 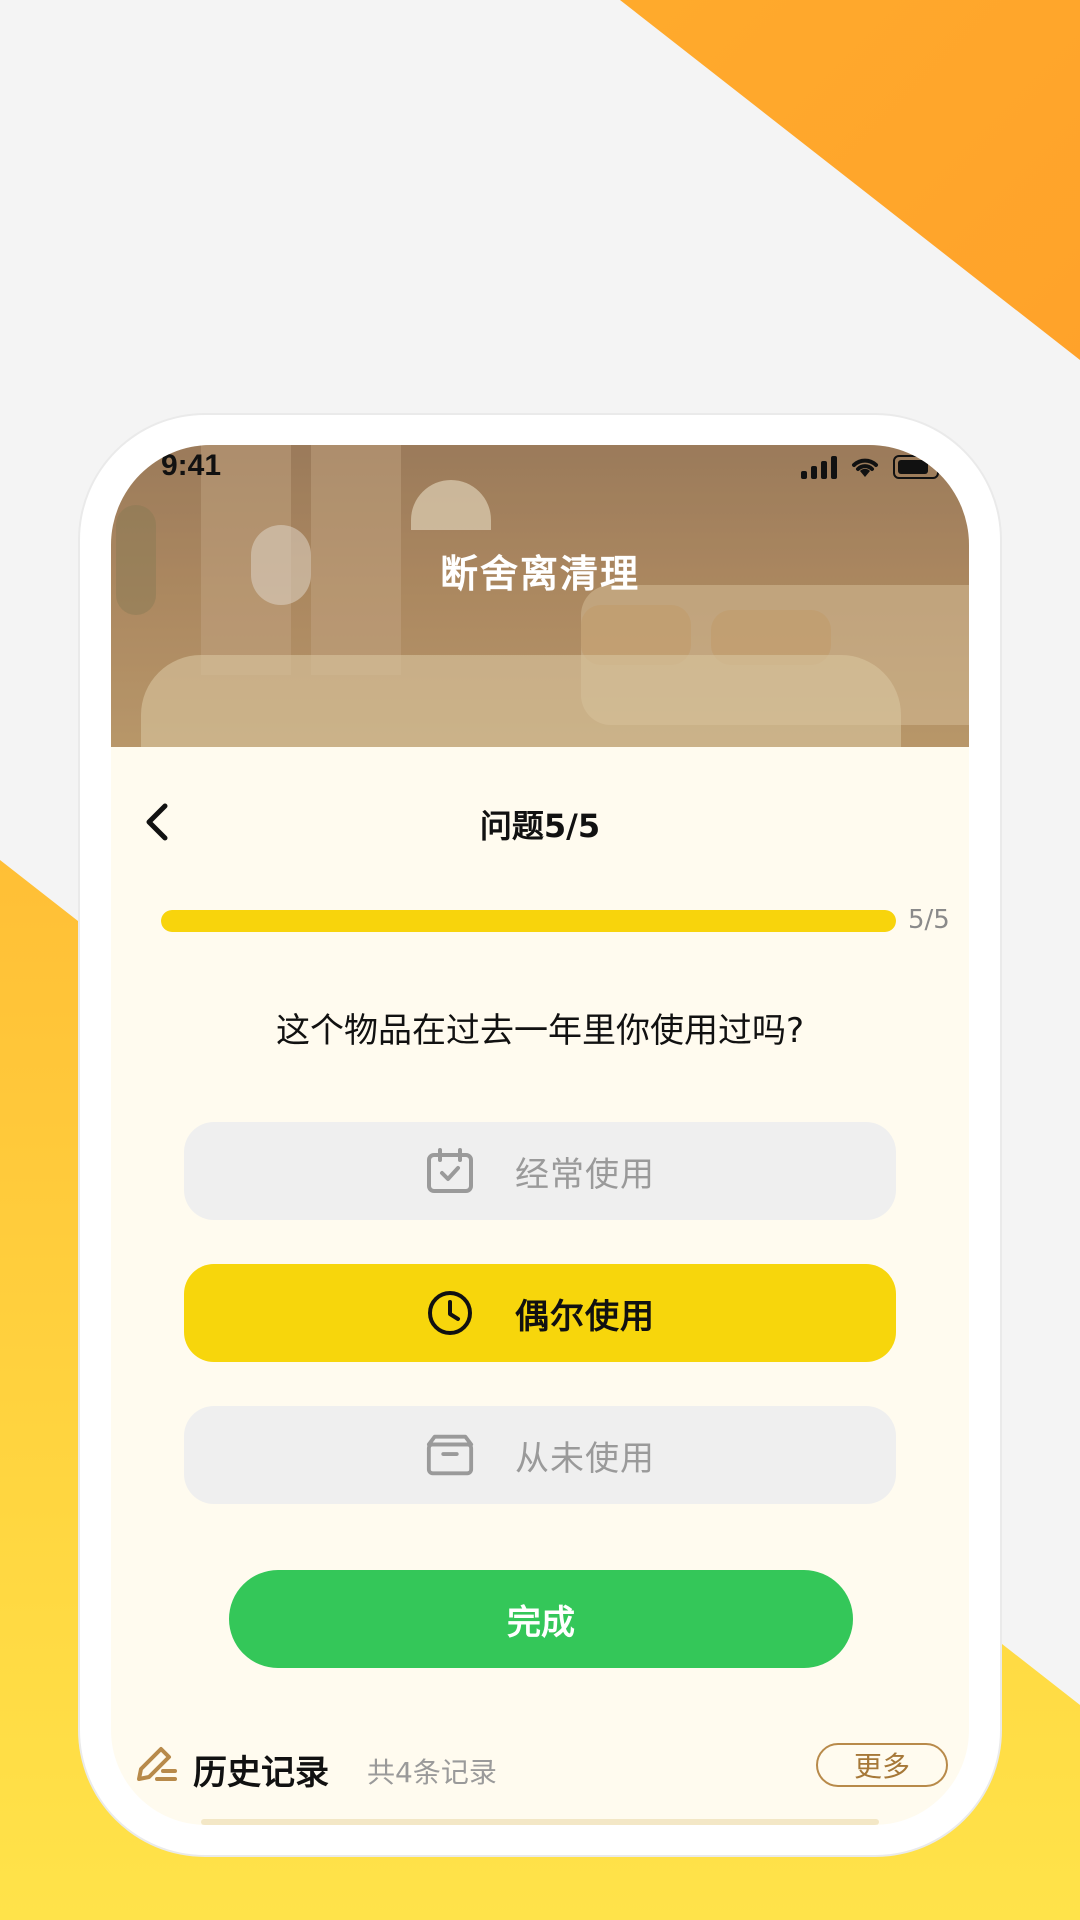 I want to click on status-icons, so click(x=870, y=467).